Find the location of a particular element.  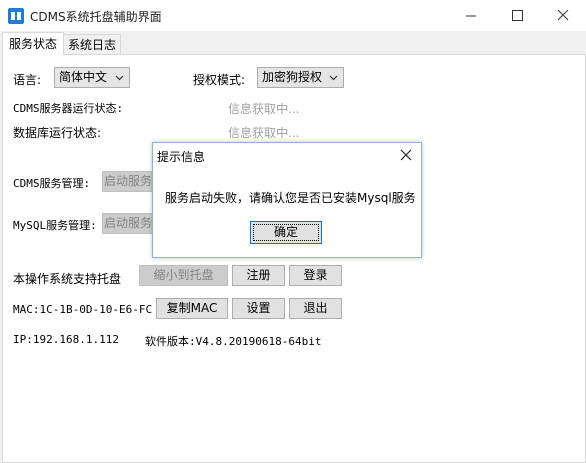

db-run-label: 数据库运行状态: is located at coordinates (57, 133).